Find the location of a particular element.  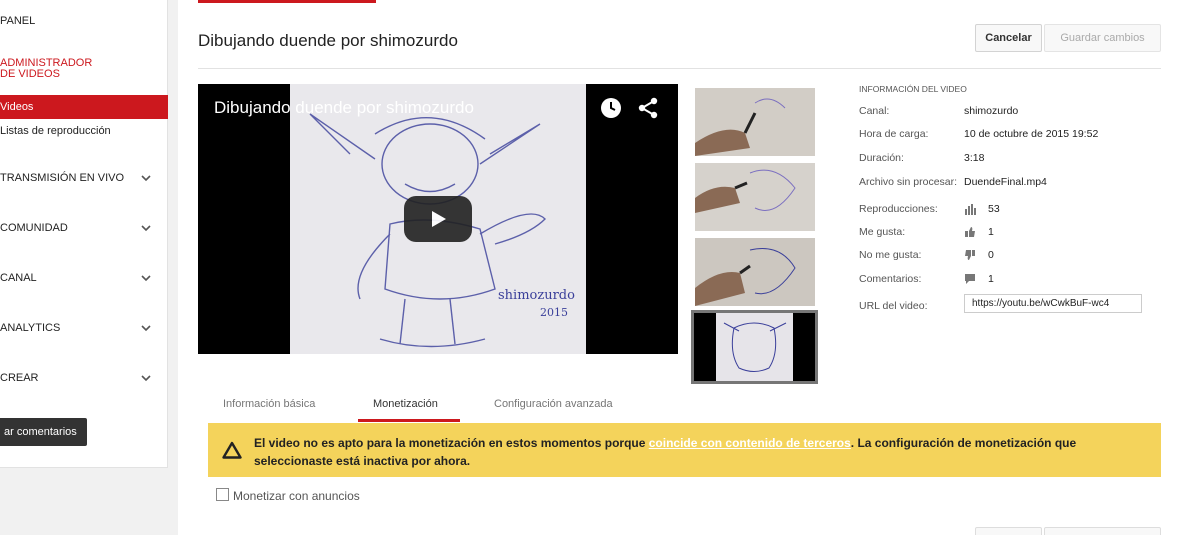

save-button-bottom is located at coordinates (1102, 531).